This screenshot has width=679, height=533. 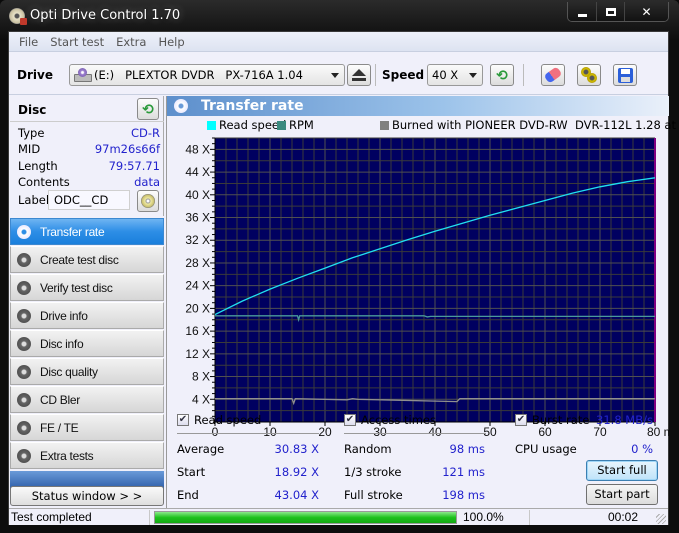 I want to click on nav-create-test-disc: Create test disc, so click(x=87, y=259).